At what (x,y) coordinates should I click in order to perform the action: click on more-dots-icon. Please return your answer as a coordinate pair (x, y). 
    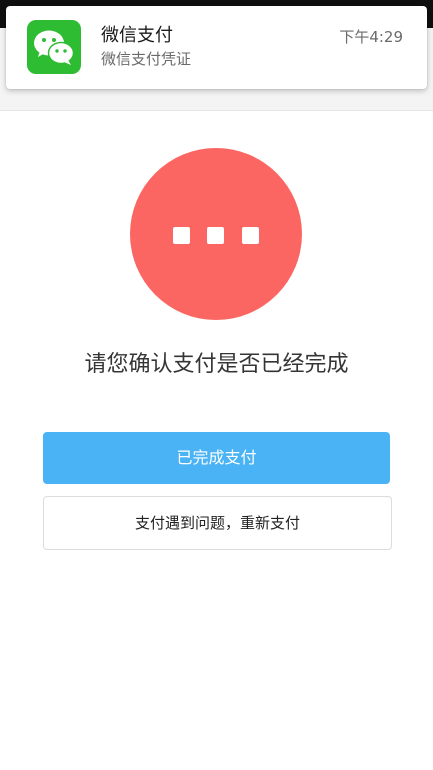
    Looking at the image, I should click on (216, 234).